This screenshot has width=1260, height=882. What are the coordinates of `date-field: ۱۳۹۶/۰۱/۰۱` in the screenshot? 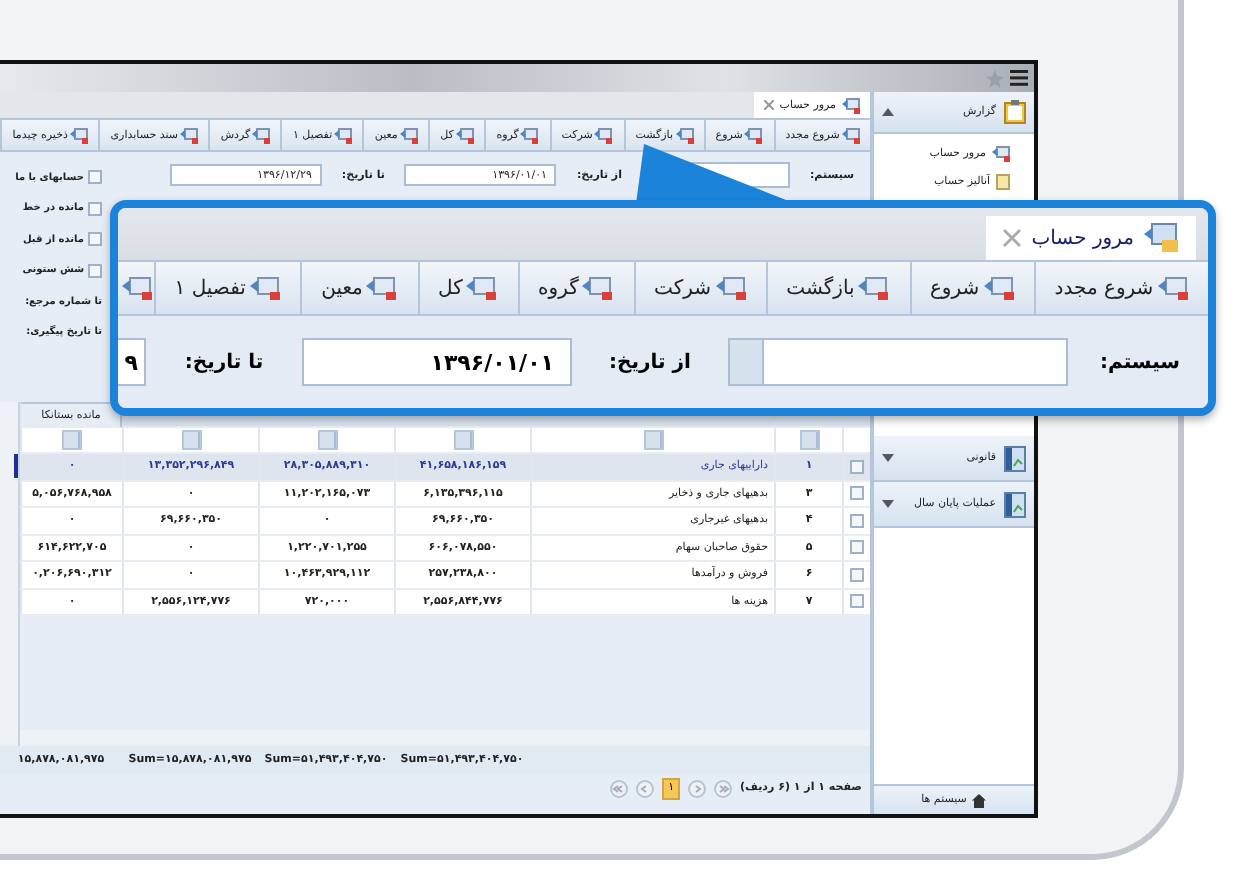 It's located at (437, 362).